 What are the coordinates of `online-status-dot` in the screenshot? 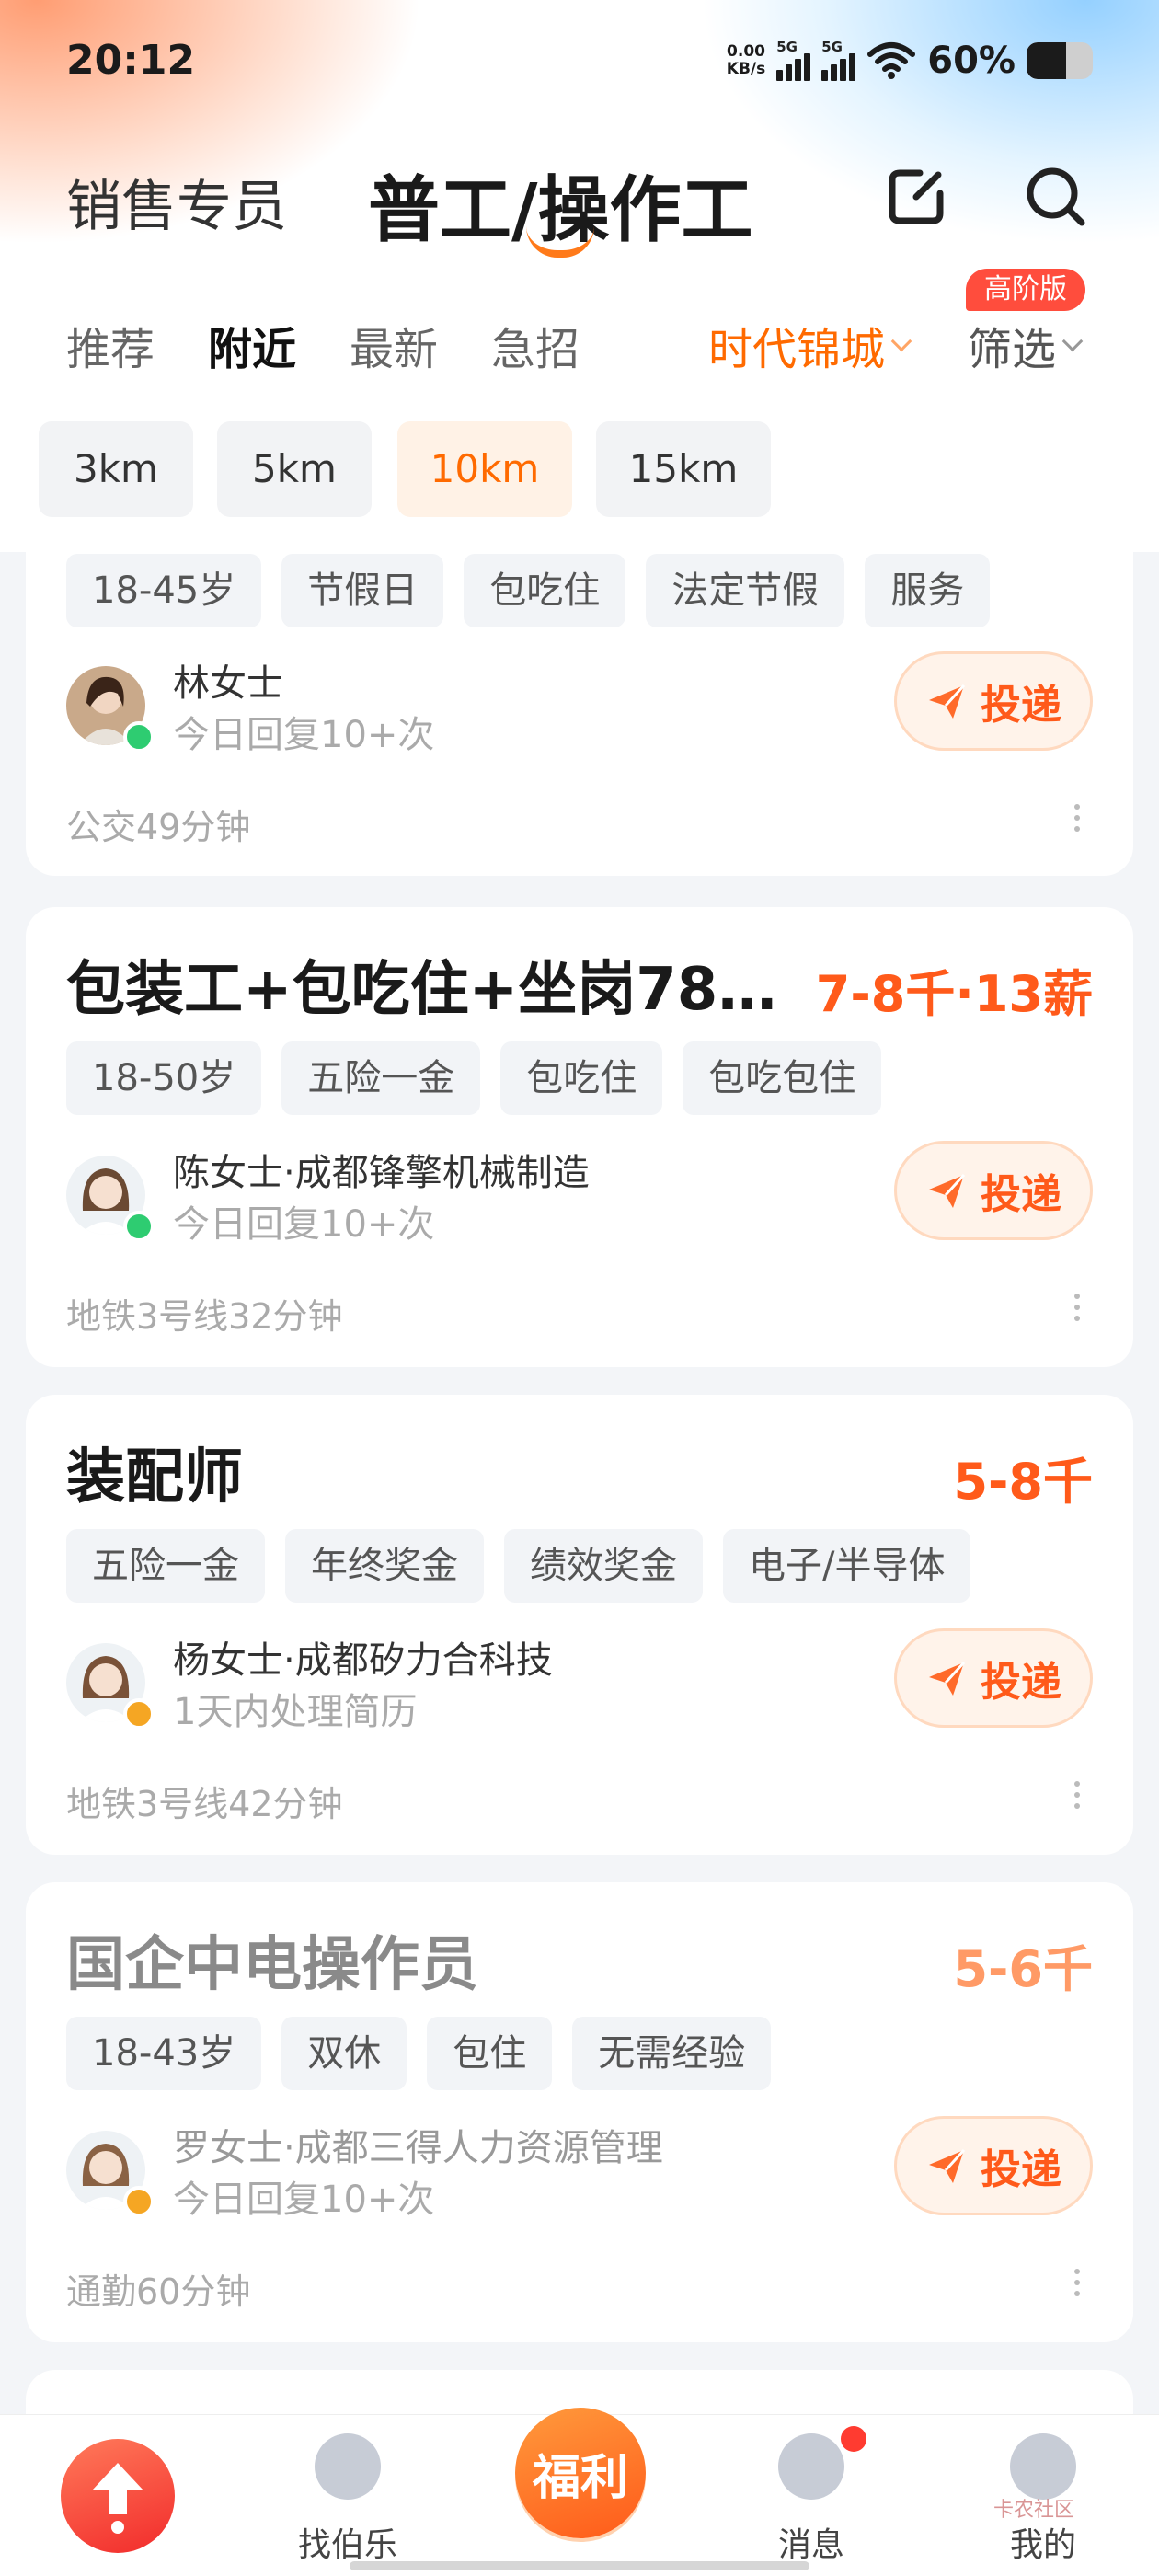 It's located at (139, 737).